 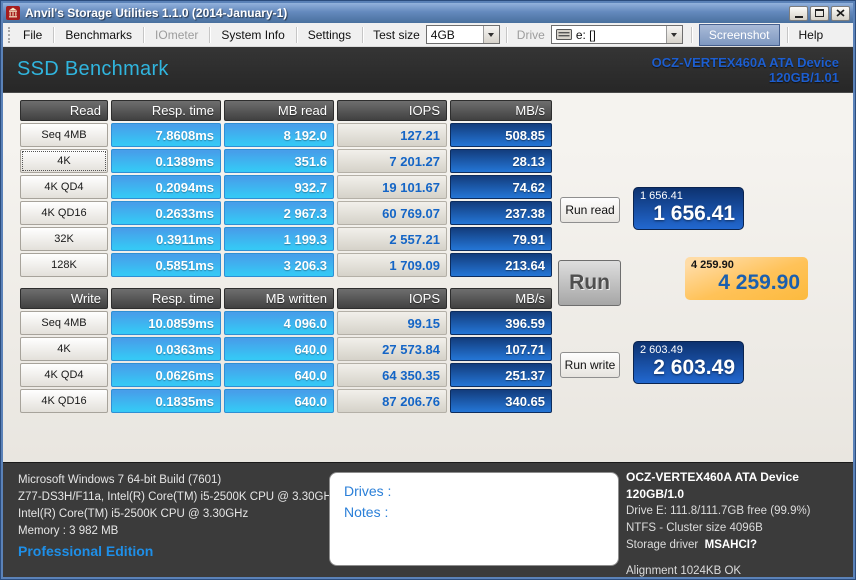 What do you see at coordinates (530, 34) in the screenshot?
I see `drive-label: Drive` at bounding box center [530, 34].